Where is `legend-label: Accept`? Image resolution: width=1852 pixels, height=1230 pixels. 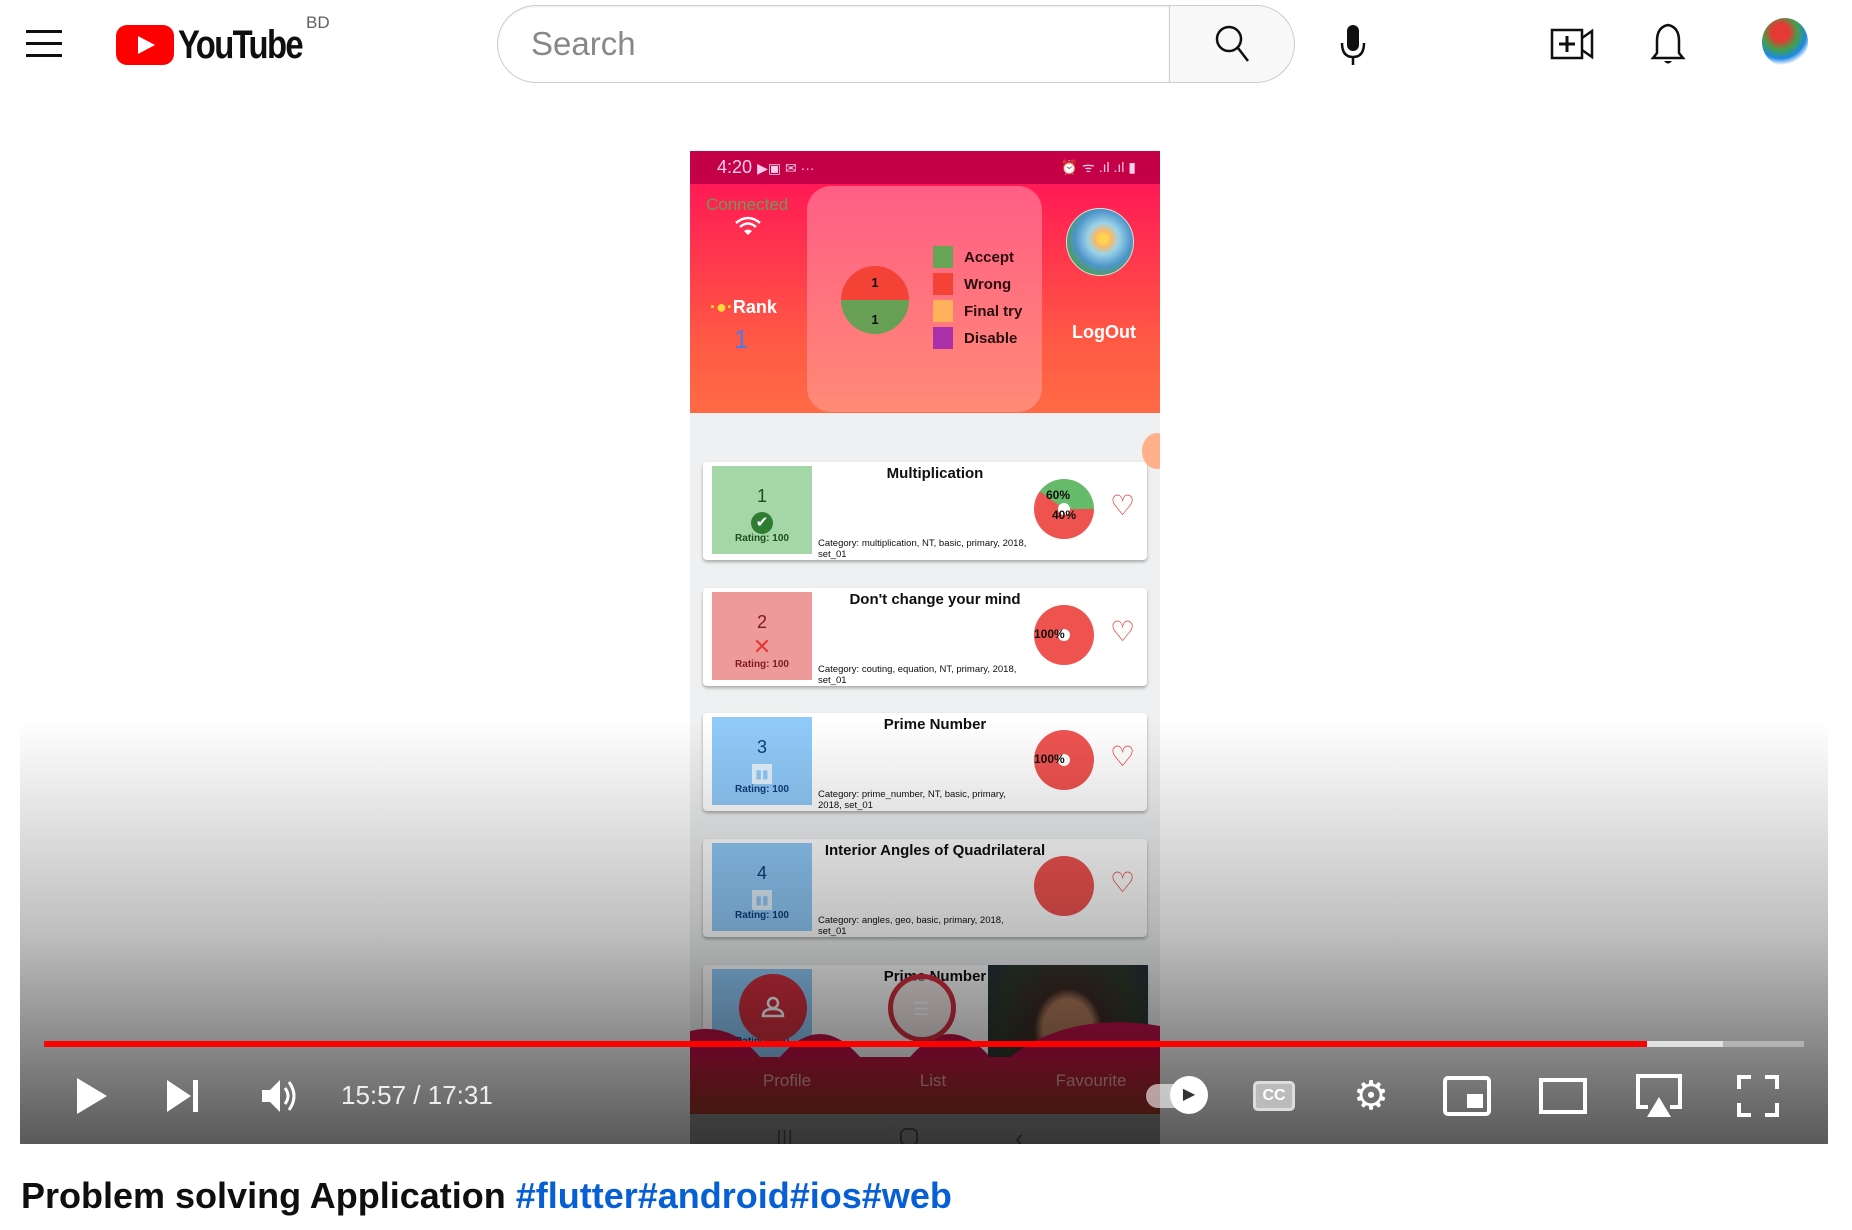
legend-label: Accept is located at coordinates (989, 257).